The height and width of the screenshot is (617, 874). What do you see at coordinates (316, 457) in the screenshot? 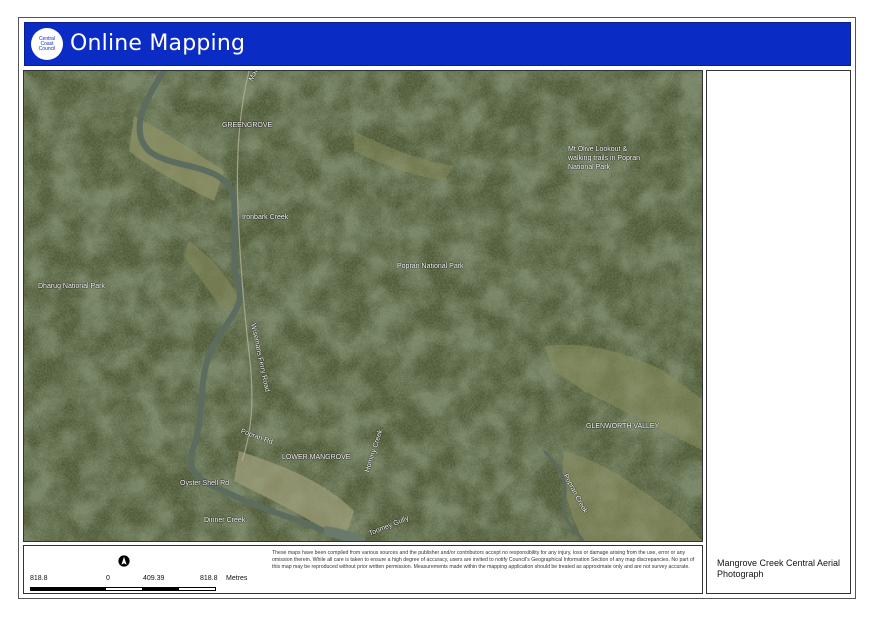
I see `label-lower-mangrove: LOWER MANGROVE` at bounding box center [316, 457].